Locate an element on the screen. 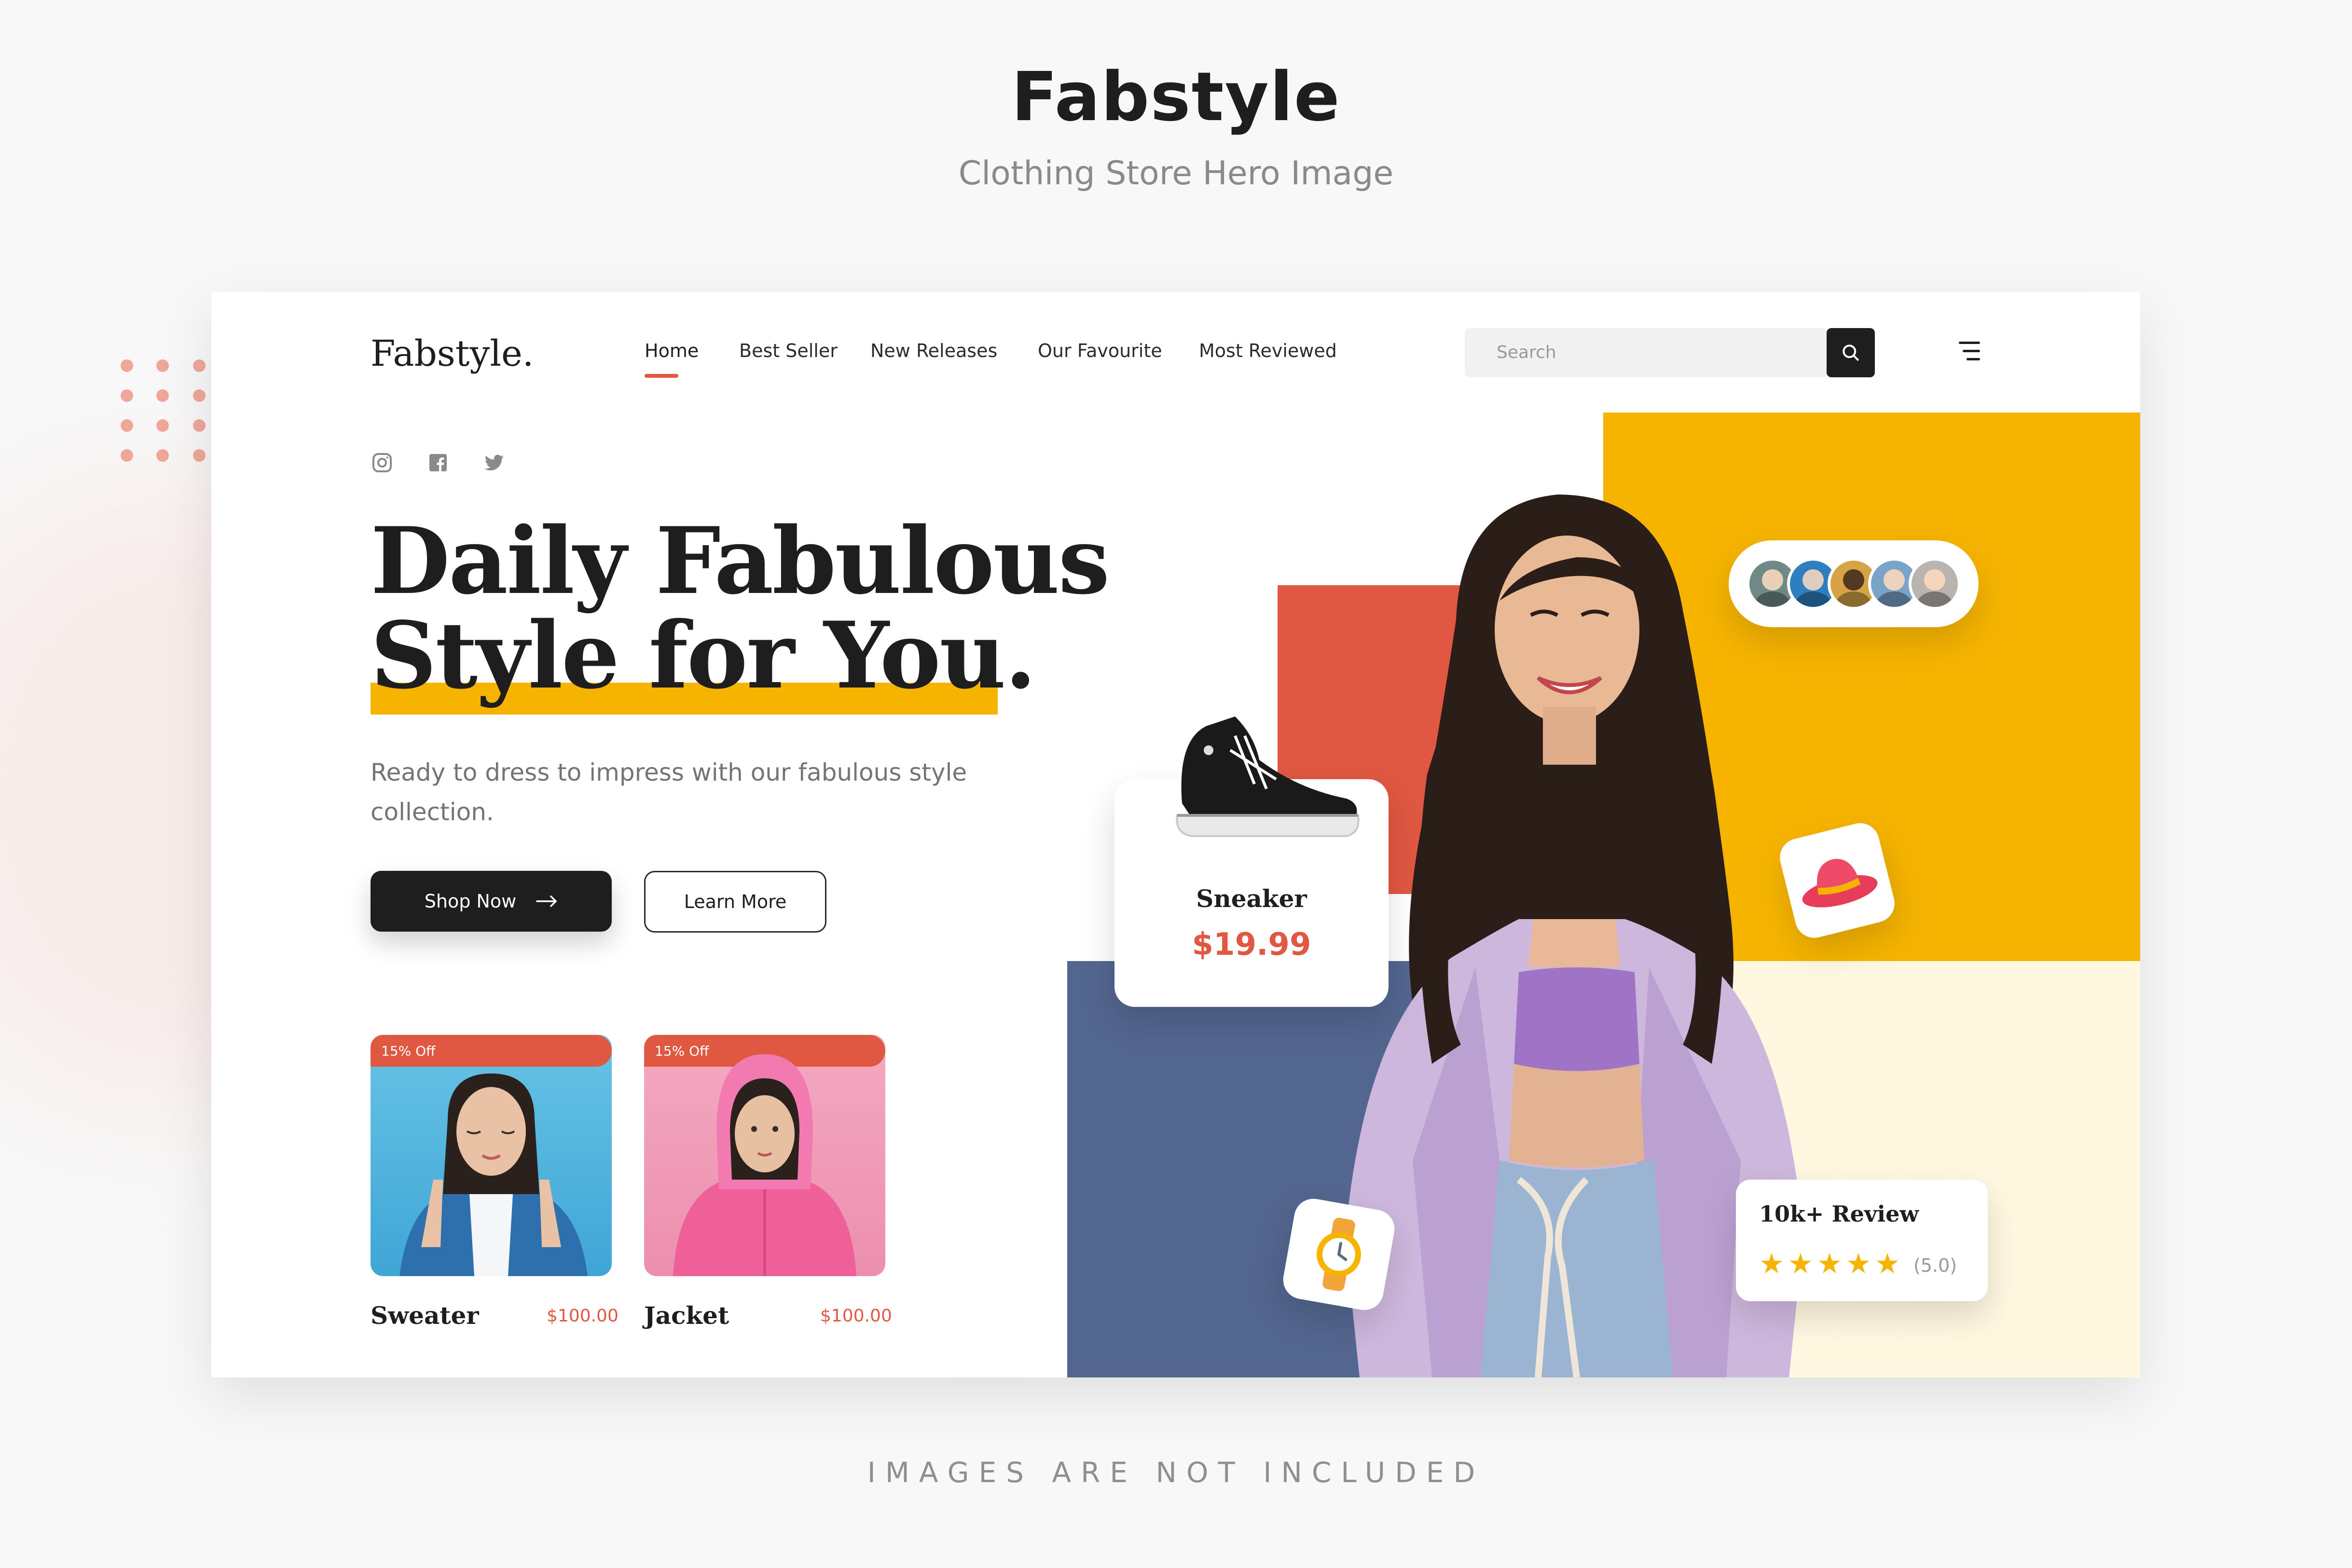  product-image-jacket: 15% Off is located at coordinates (764, 1155).